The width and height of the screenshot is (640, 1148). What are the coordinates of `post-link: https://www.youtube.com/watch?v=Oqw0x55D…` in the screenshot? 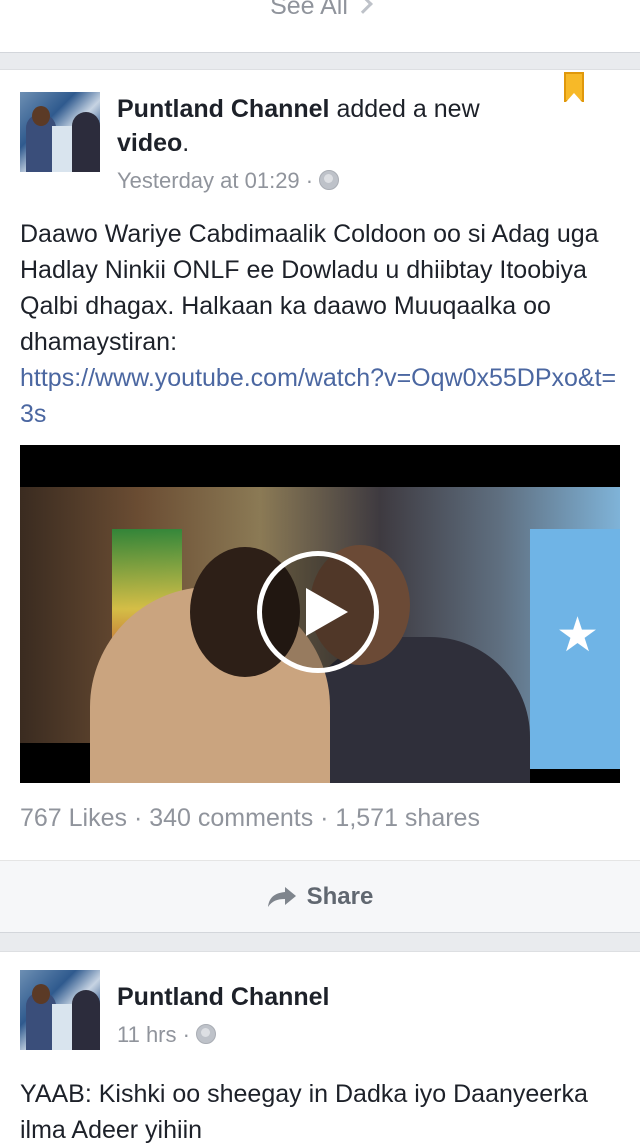 It's located at (320, 396).